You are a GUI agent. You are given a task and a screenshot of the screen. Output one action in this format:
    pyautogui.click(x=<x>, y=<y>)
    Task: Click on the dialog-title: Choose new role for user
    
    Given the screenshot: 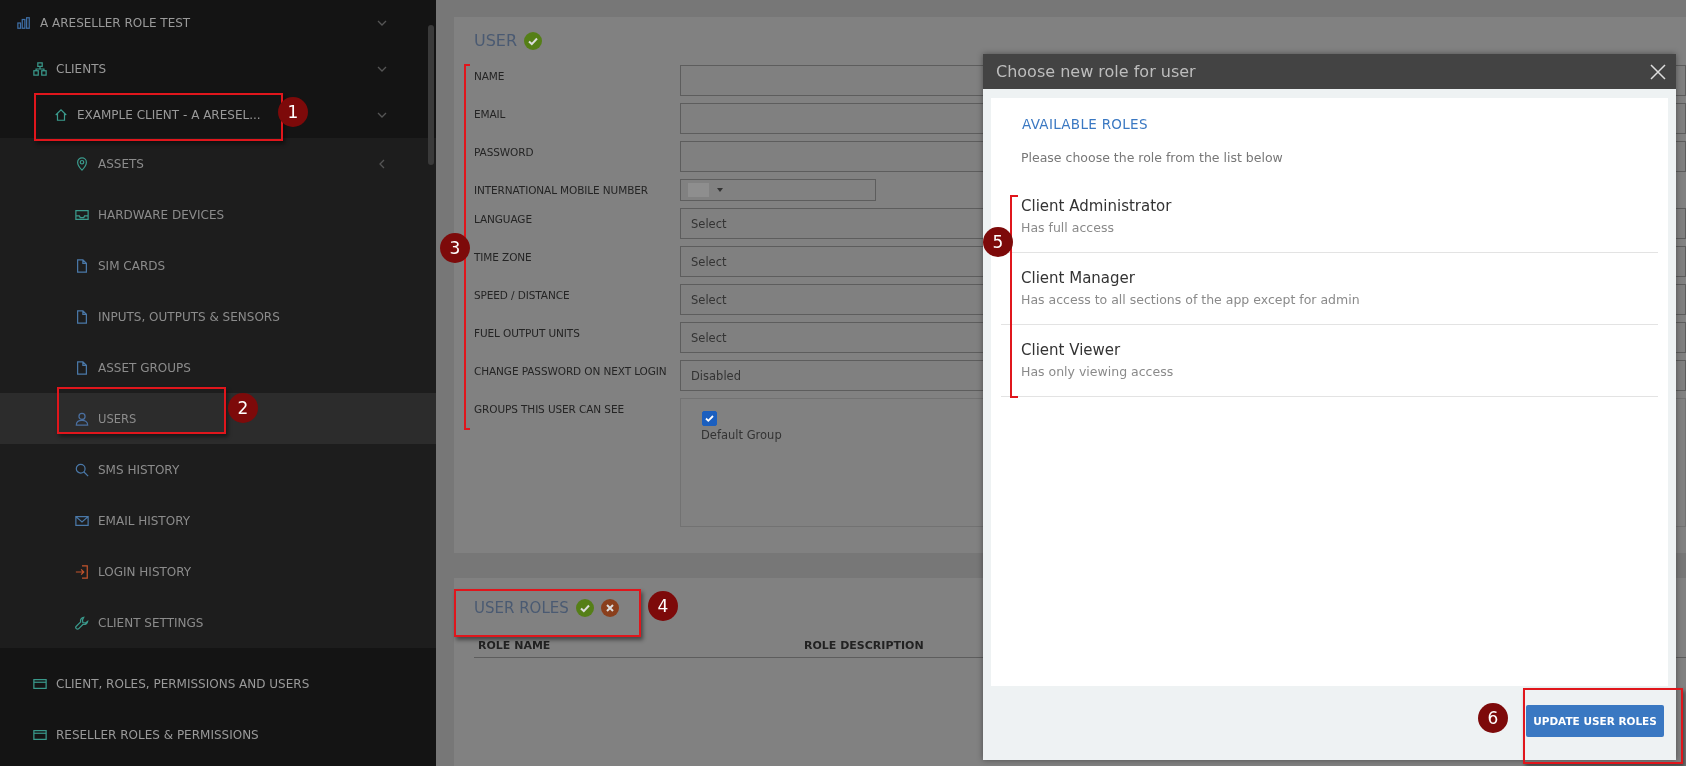 What is the action you would take?
    pyautogui.click(x=1096, y=71)
    